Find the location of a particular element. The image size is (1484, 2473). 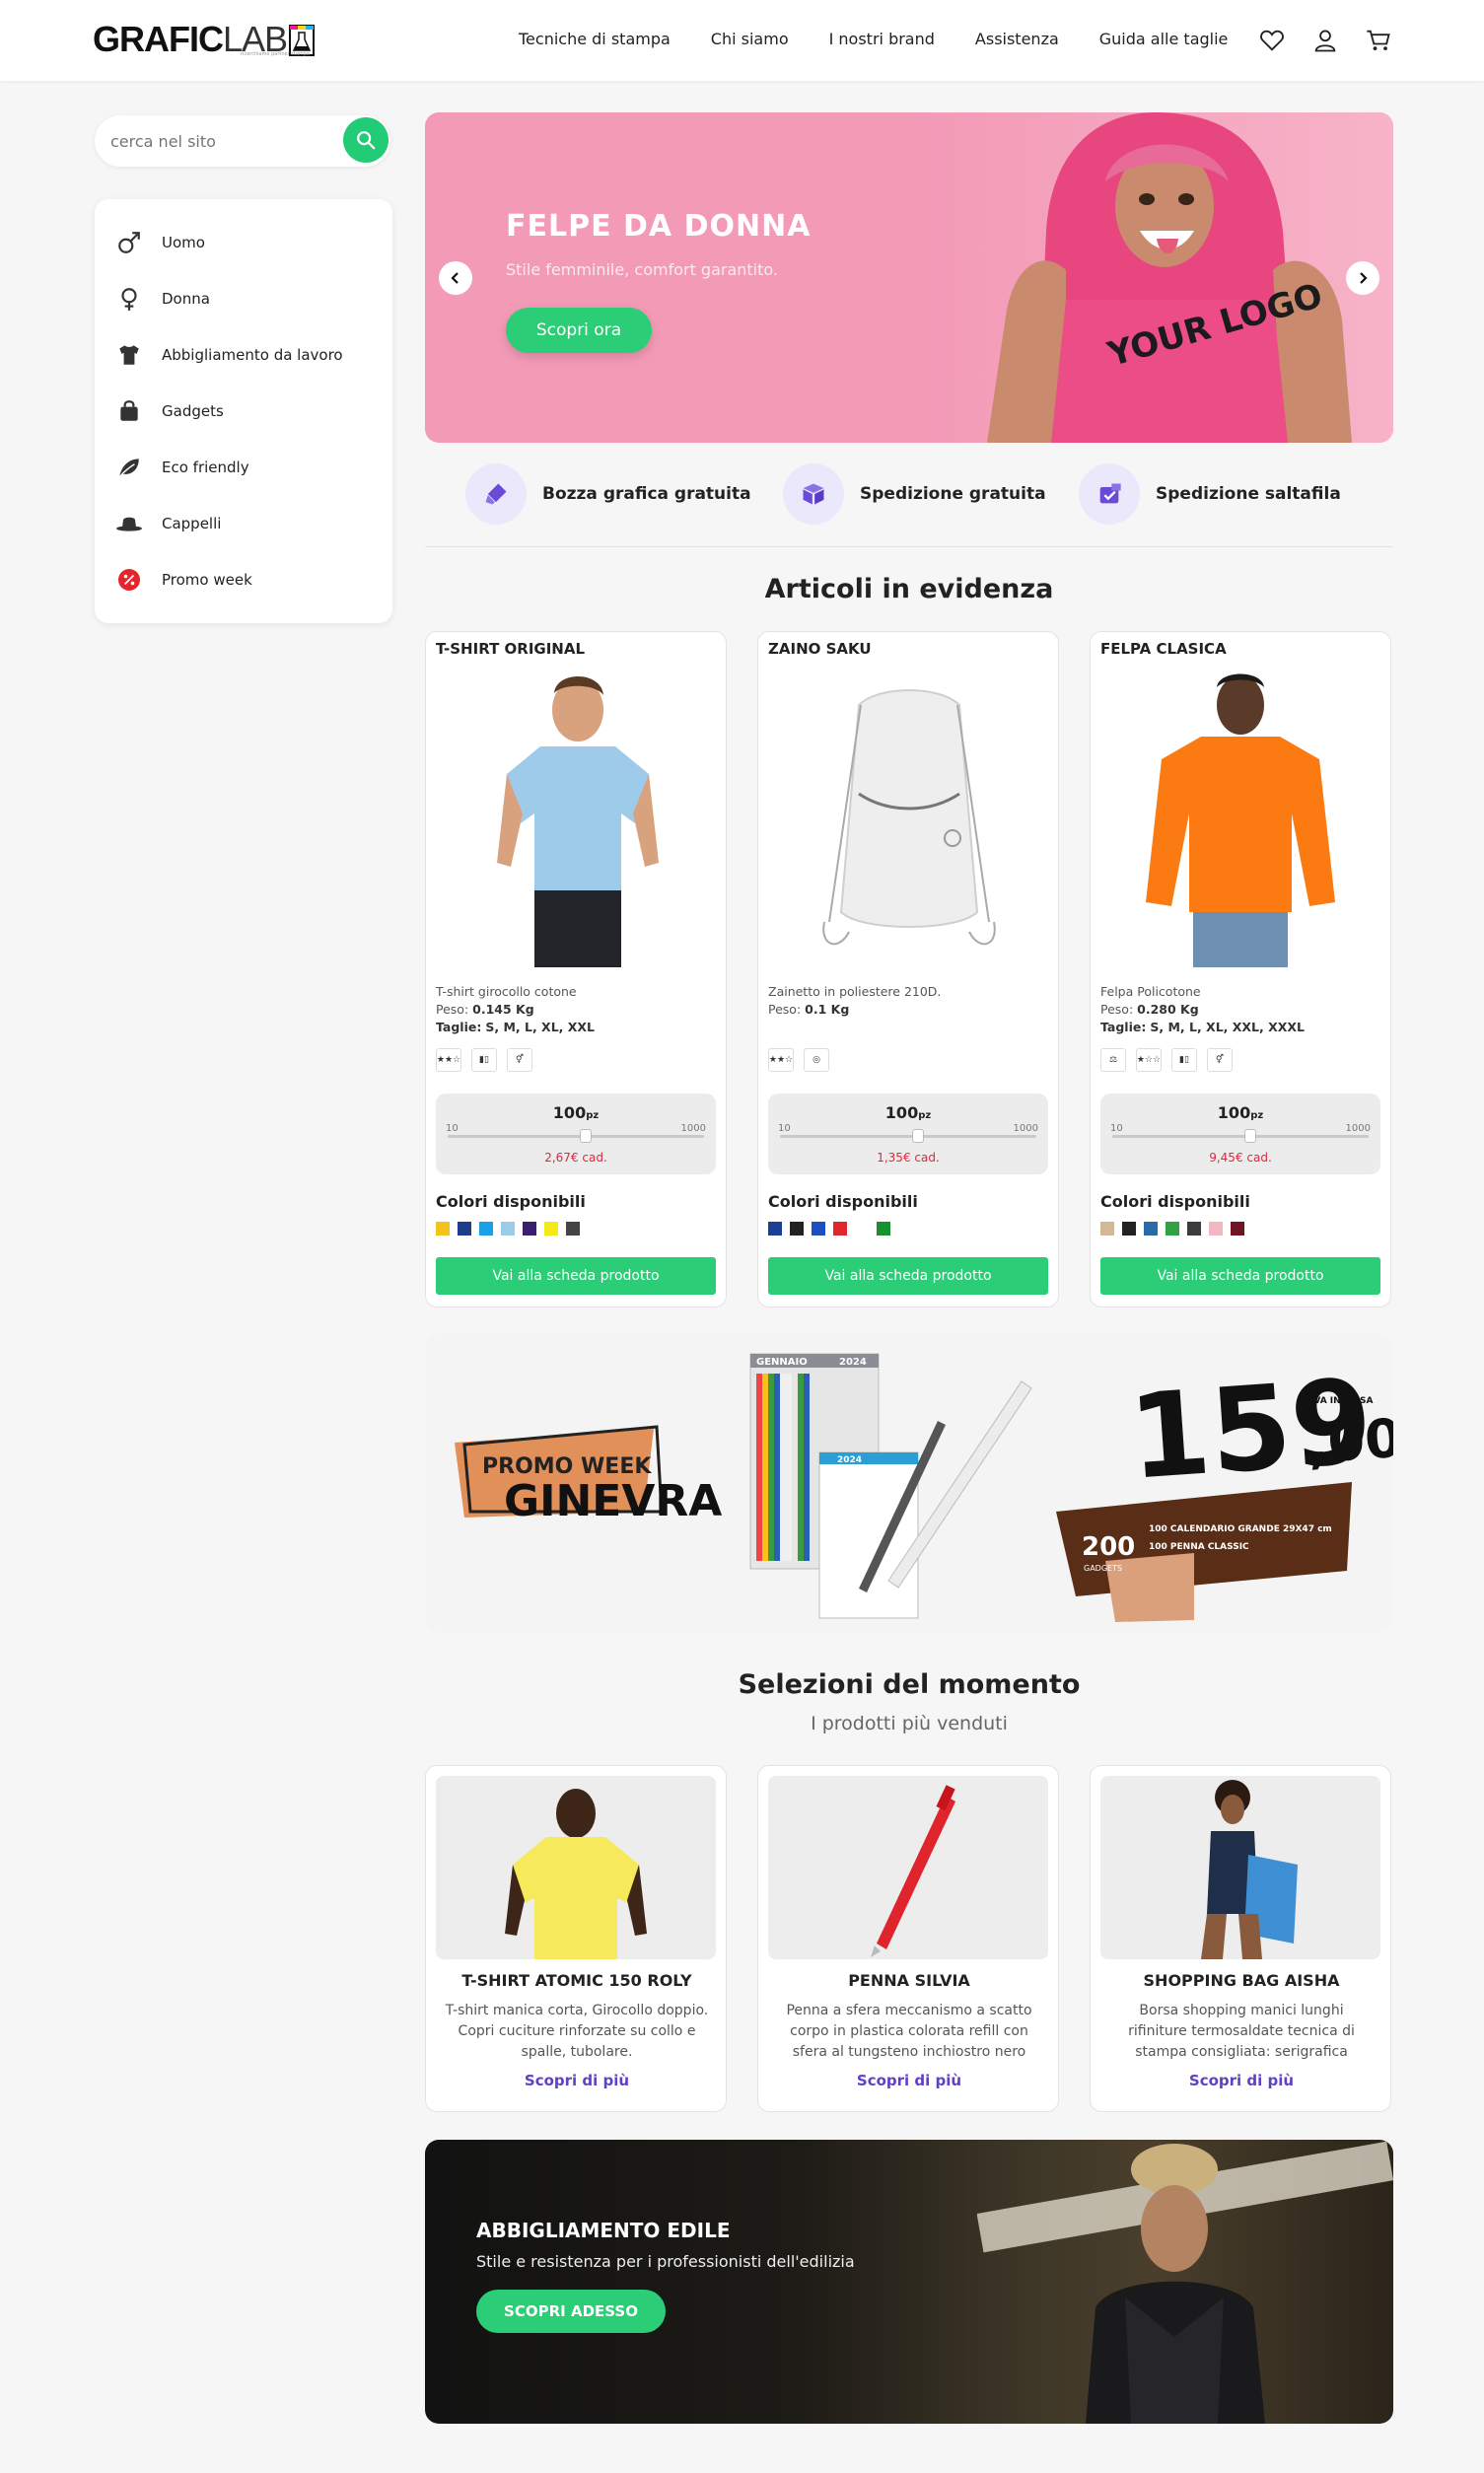

sidebar-item-uomo: Uomo is located at coordinates (159, 243).